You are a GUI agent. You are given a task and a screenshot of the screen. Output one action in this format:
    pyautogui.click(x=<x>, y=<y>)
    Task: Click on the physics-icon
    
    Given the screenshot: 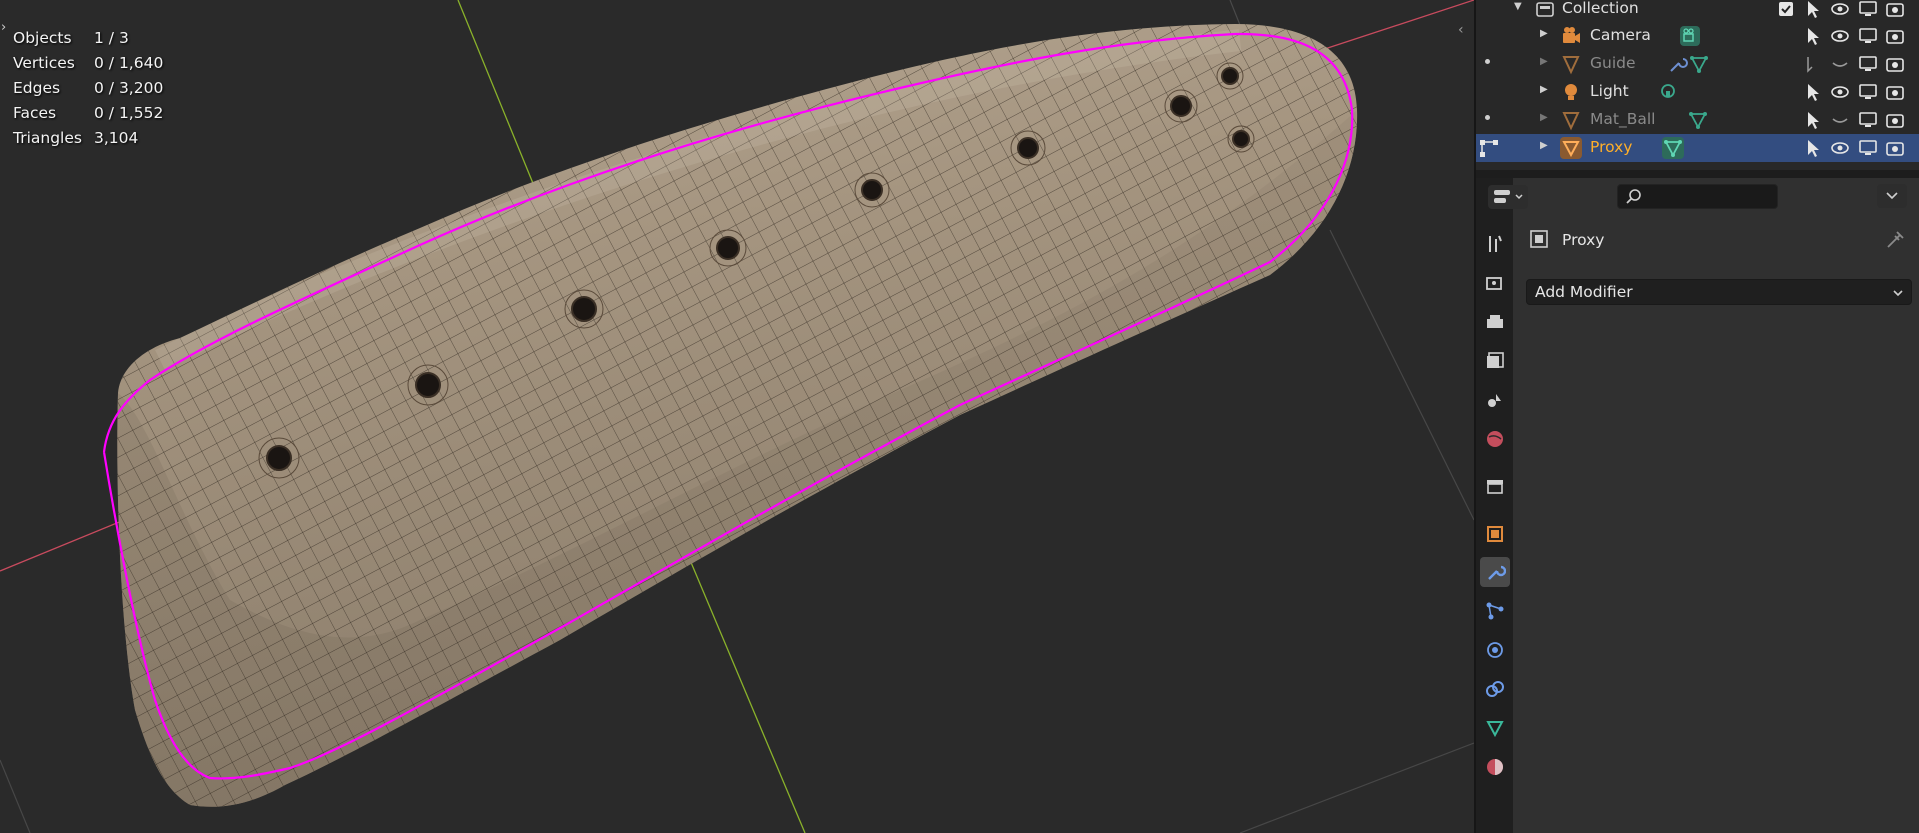 What is the action you would take?
    pyautogui.click(x=1495, y=650)
    